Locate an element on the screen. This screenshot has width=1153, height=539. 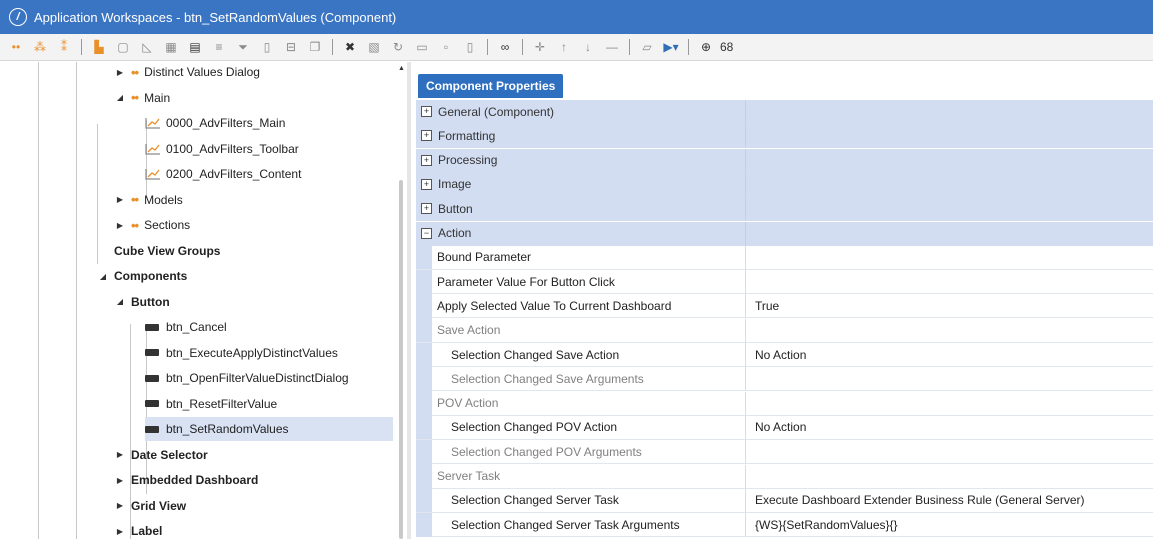
property-category-row: + General (Component) is located at coordinates (784, 112).